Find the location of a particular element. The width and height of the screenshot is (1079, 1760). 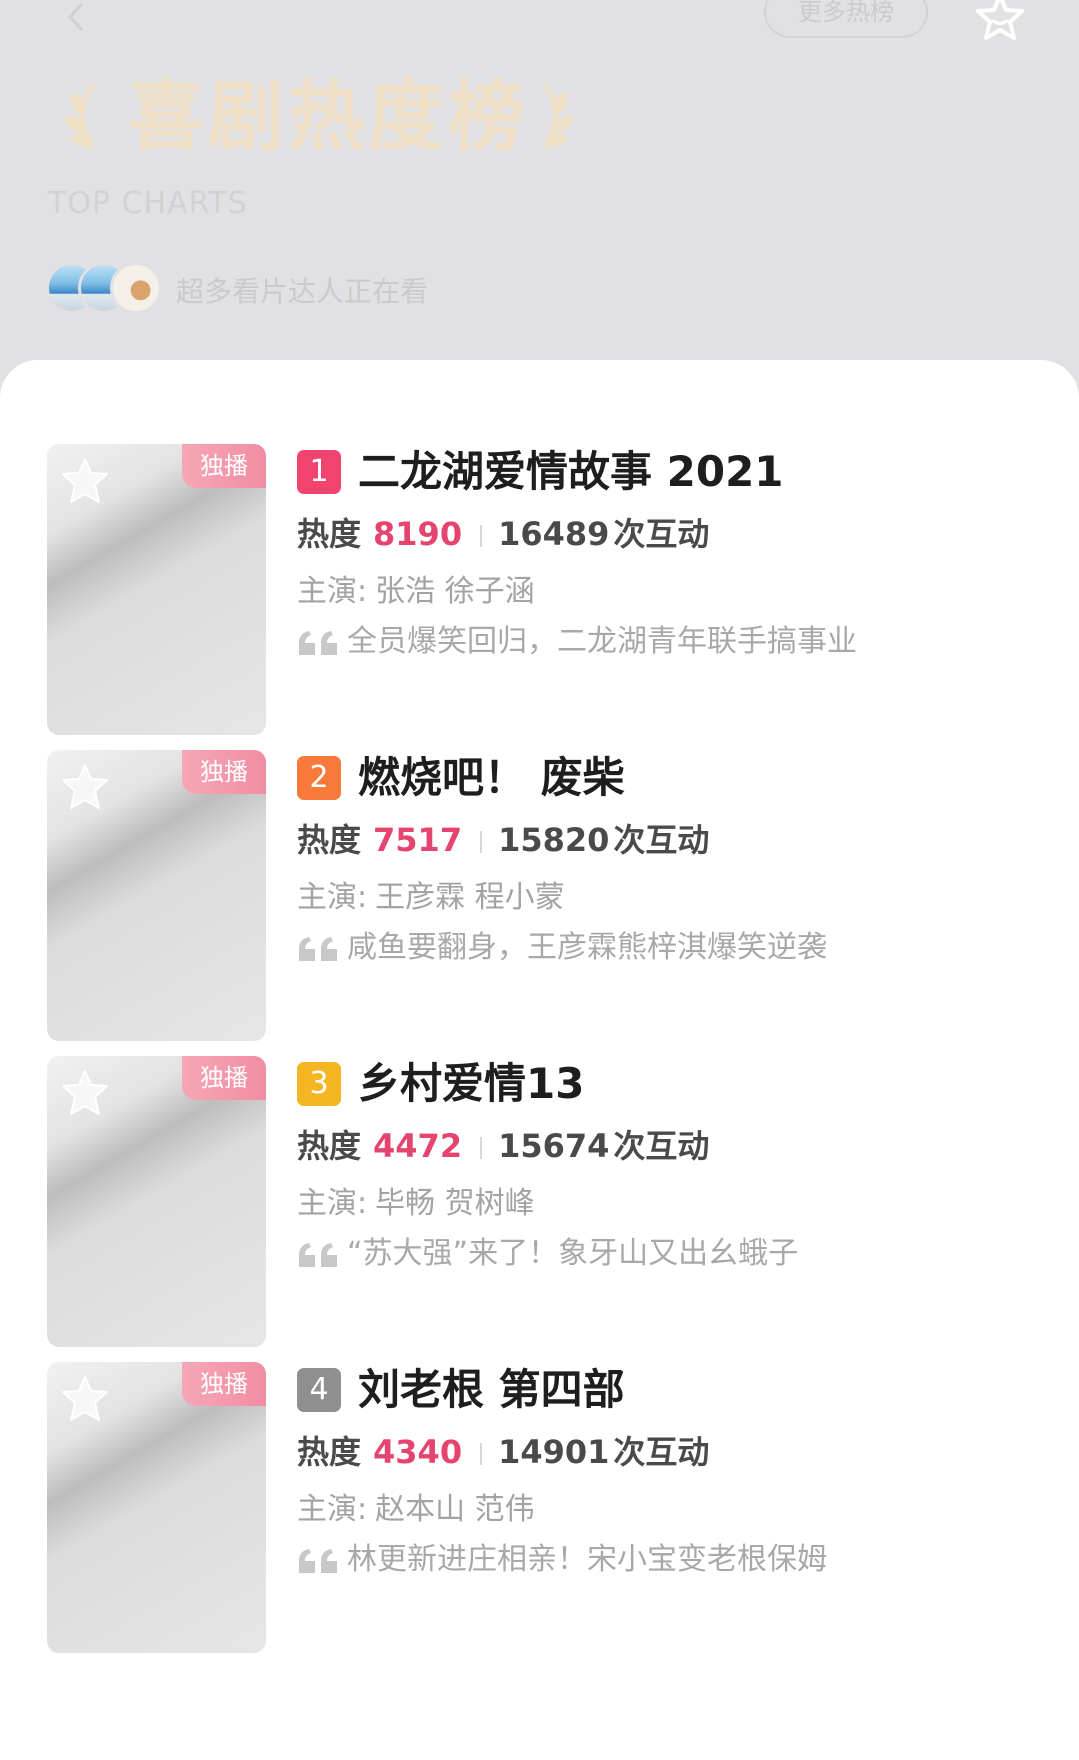

stats-line: 热度 4472 15674 次互动 is located at coordinates (503, 1146).